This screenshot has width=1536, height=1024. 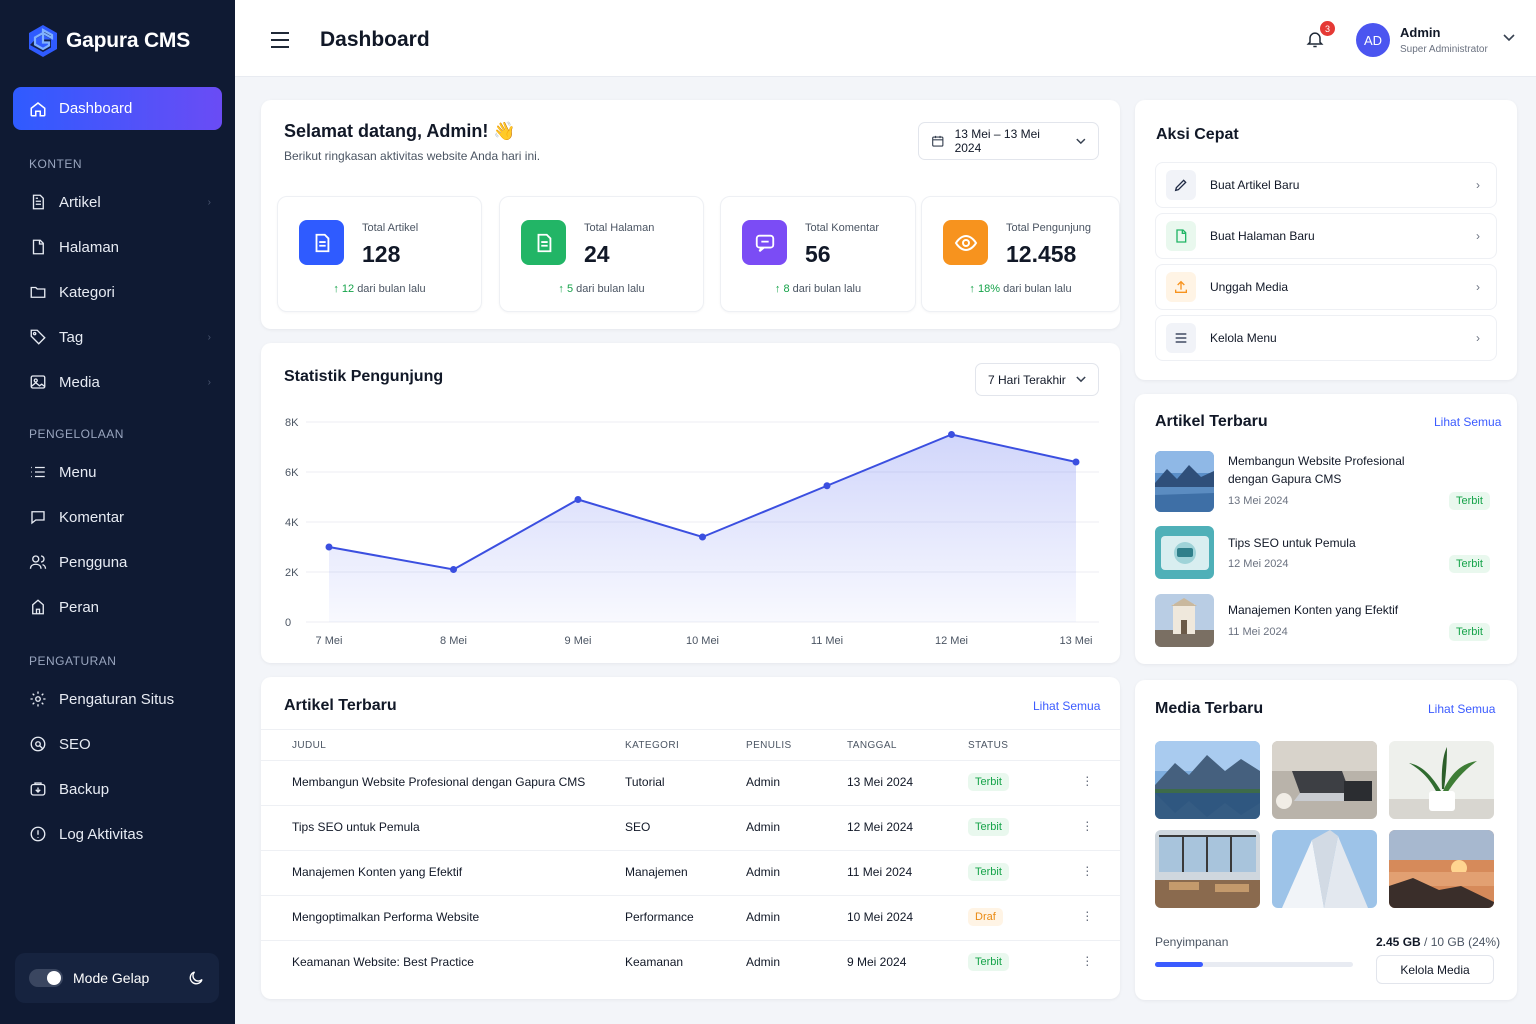 What do you see at coordinates (1249, 287) in the screenshot?
I see `quick-action-label: Unggah Media` at bounding box center [1249, 287].